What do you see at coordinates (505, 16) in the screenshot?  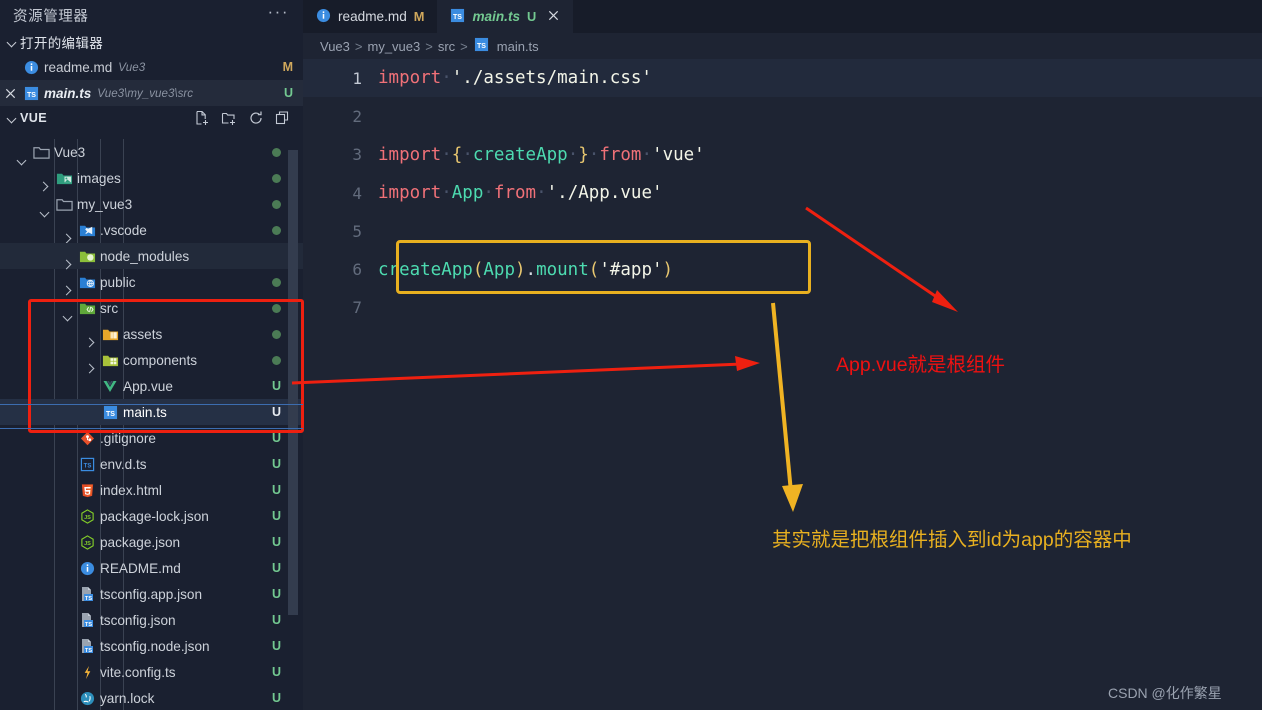 I see `editor-tab-main-ts: TS main.ts U` at bounding box center [505, 16].